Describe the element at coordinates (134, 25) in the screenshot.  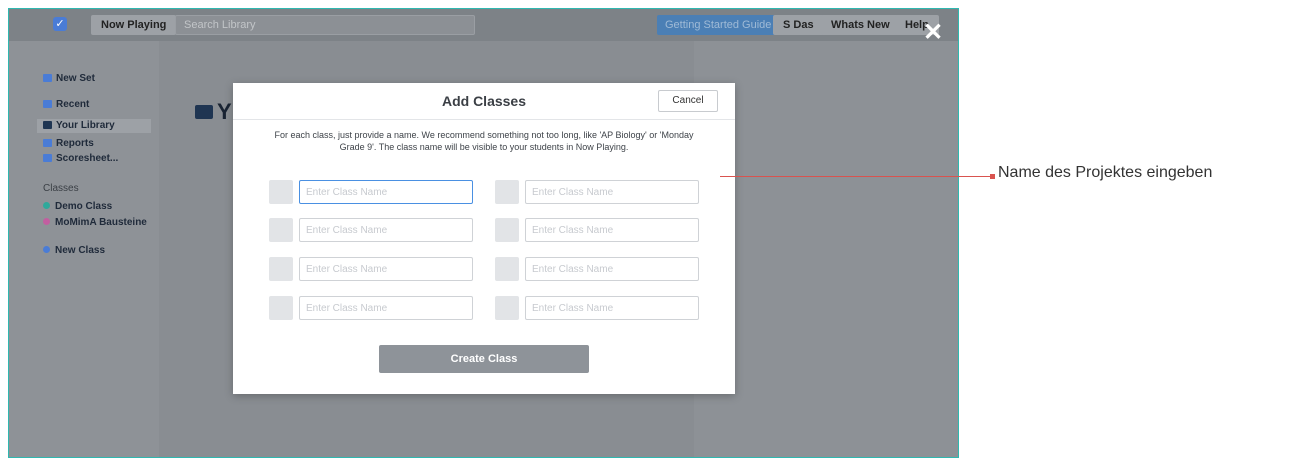
I see `now-playing-button: Now Playing` at that location.